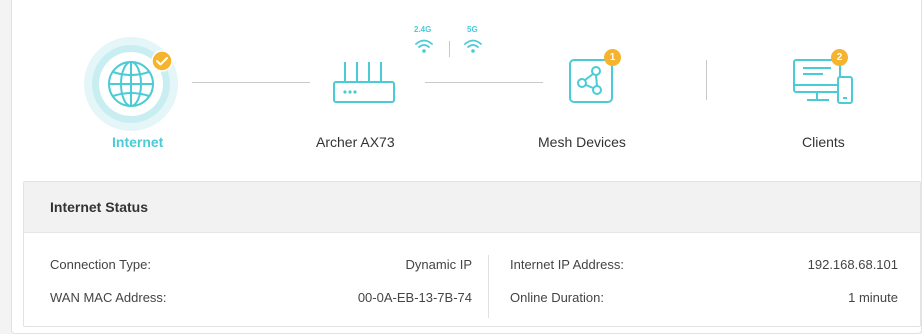 This screenshot has height=334, width=922. Describe the element at coordinates (484, 82) in the screenshot. I see `router-mesh-connector` at that location.